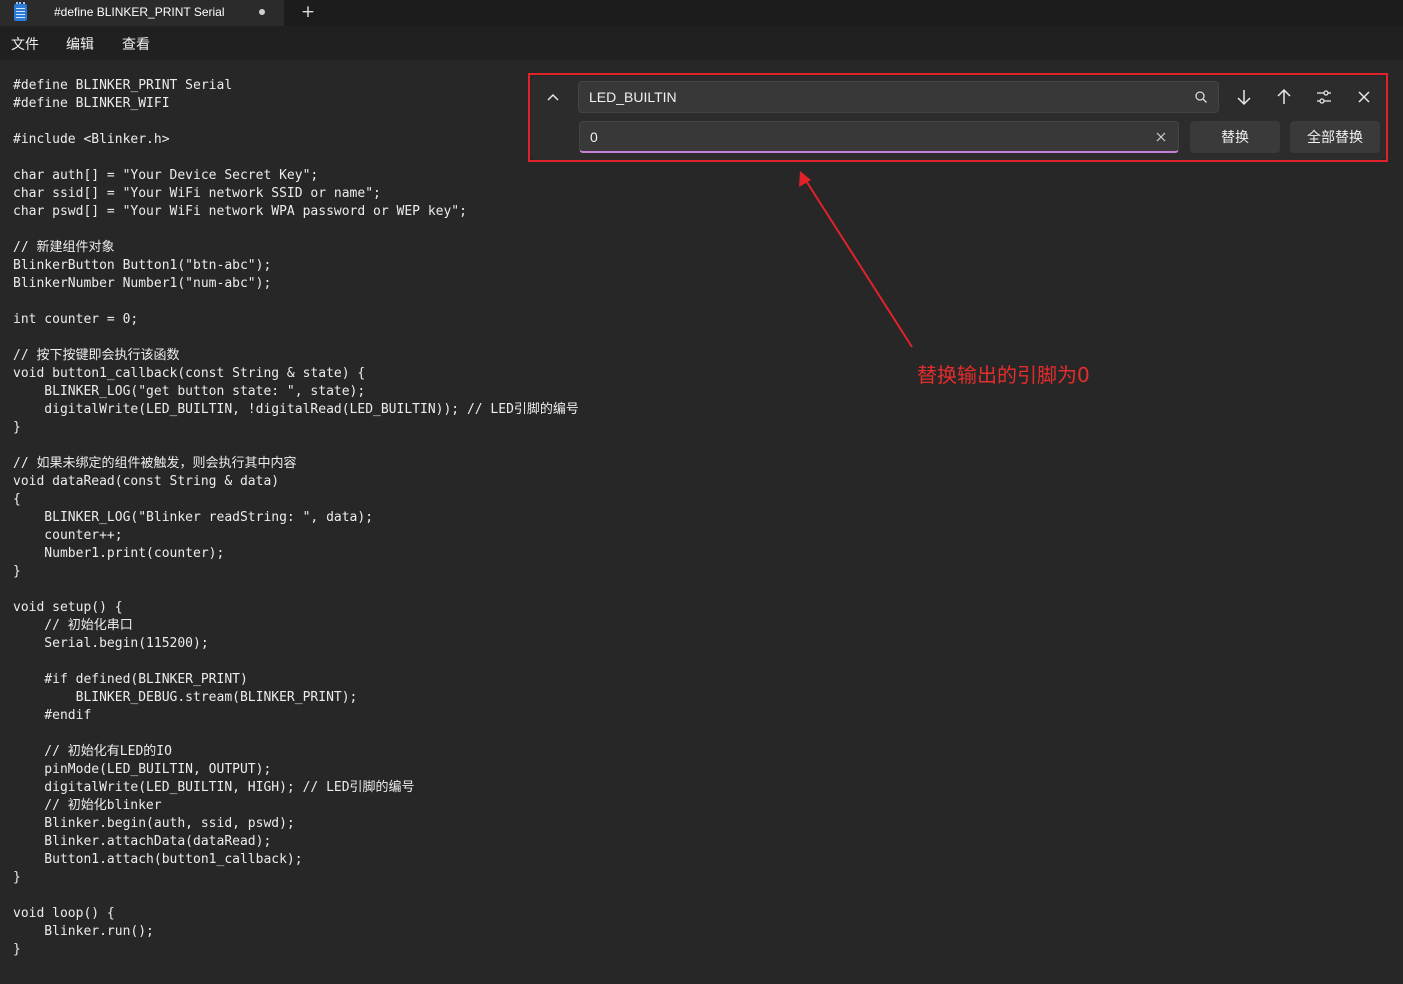 This screenshot has height=984, width=1403. What do you see at coordinates (136, 44) in the screenshot?
I see `menu-view: 查看` at bounding box center [136, 44].